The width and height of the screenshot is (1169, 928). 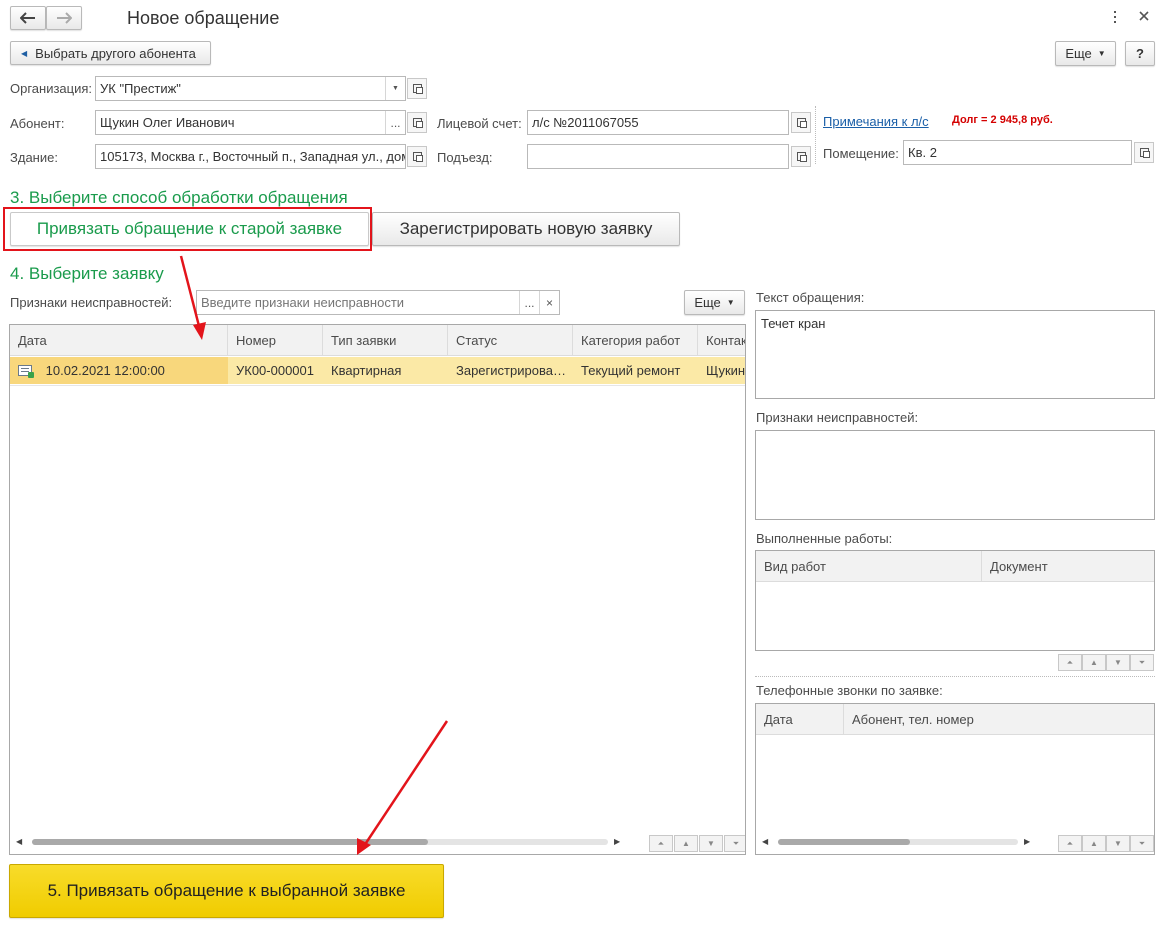 What do you see at coordinates (1078, 53) in the screenshot?
I see `more-label: Еще` at bounding box center [1078, 53].